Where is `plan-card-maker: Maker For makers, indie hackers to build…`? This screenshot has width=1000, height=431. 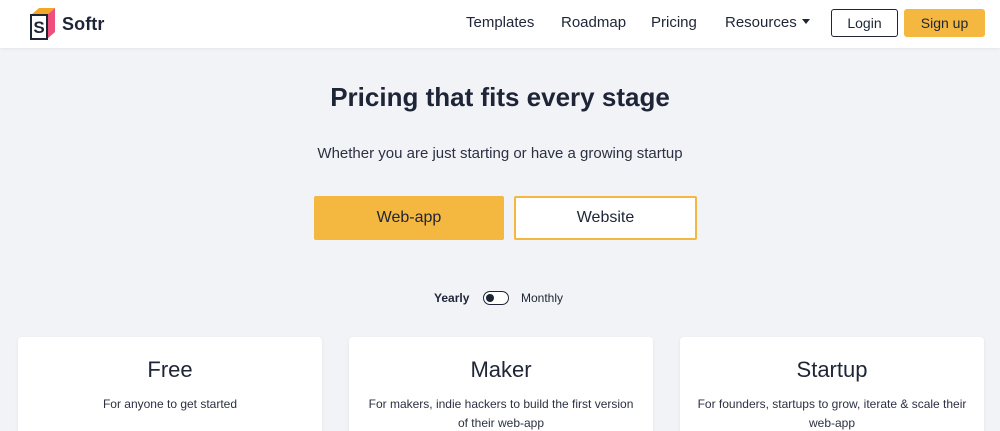 plan-card-maker: Maker For makers, indie hackers to build… is located at coordinates (501, 384).